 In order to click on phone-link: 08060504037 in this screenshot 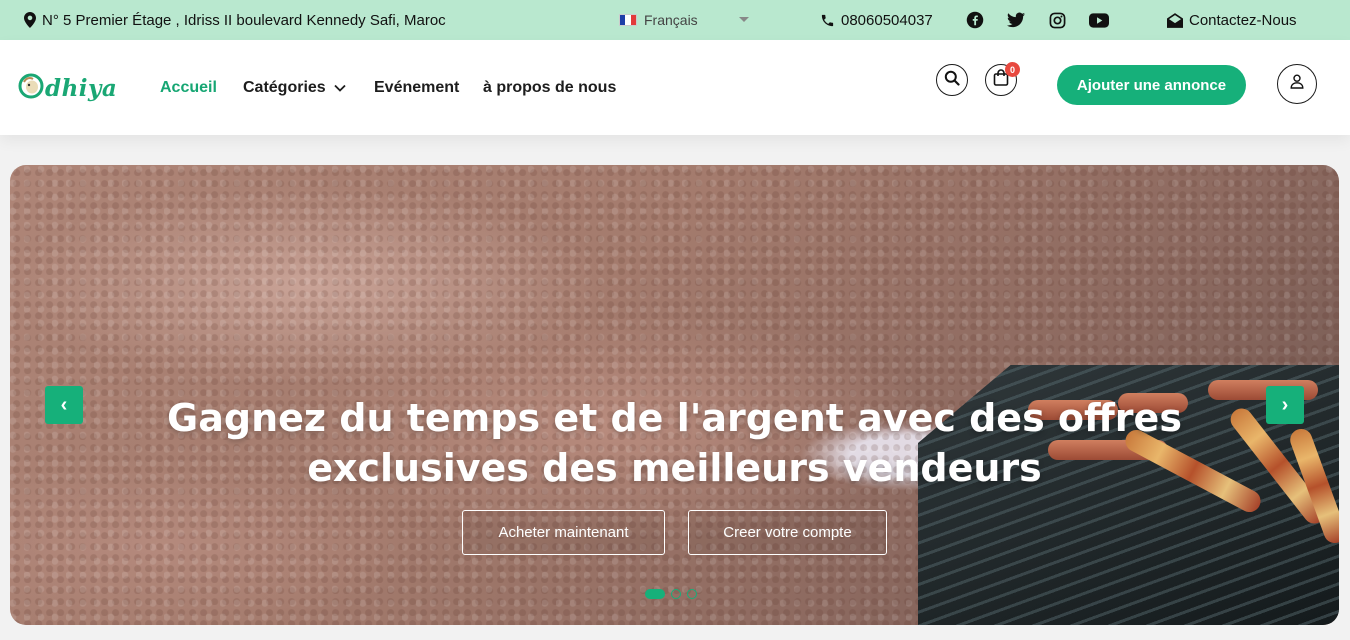, I will do `click(876, 20)`.